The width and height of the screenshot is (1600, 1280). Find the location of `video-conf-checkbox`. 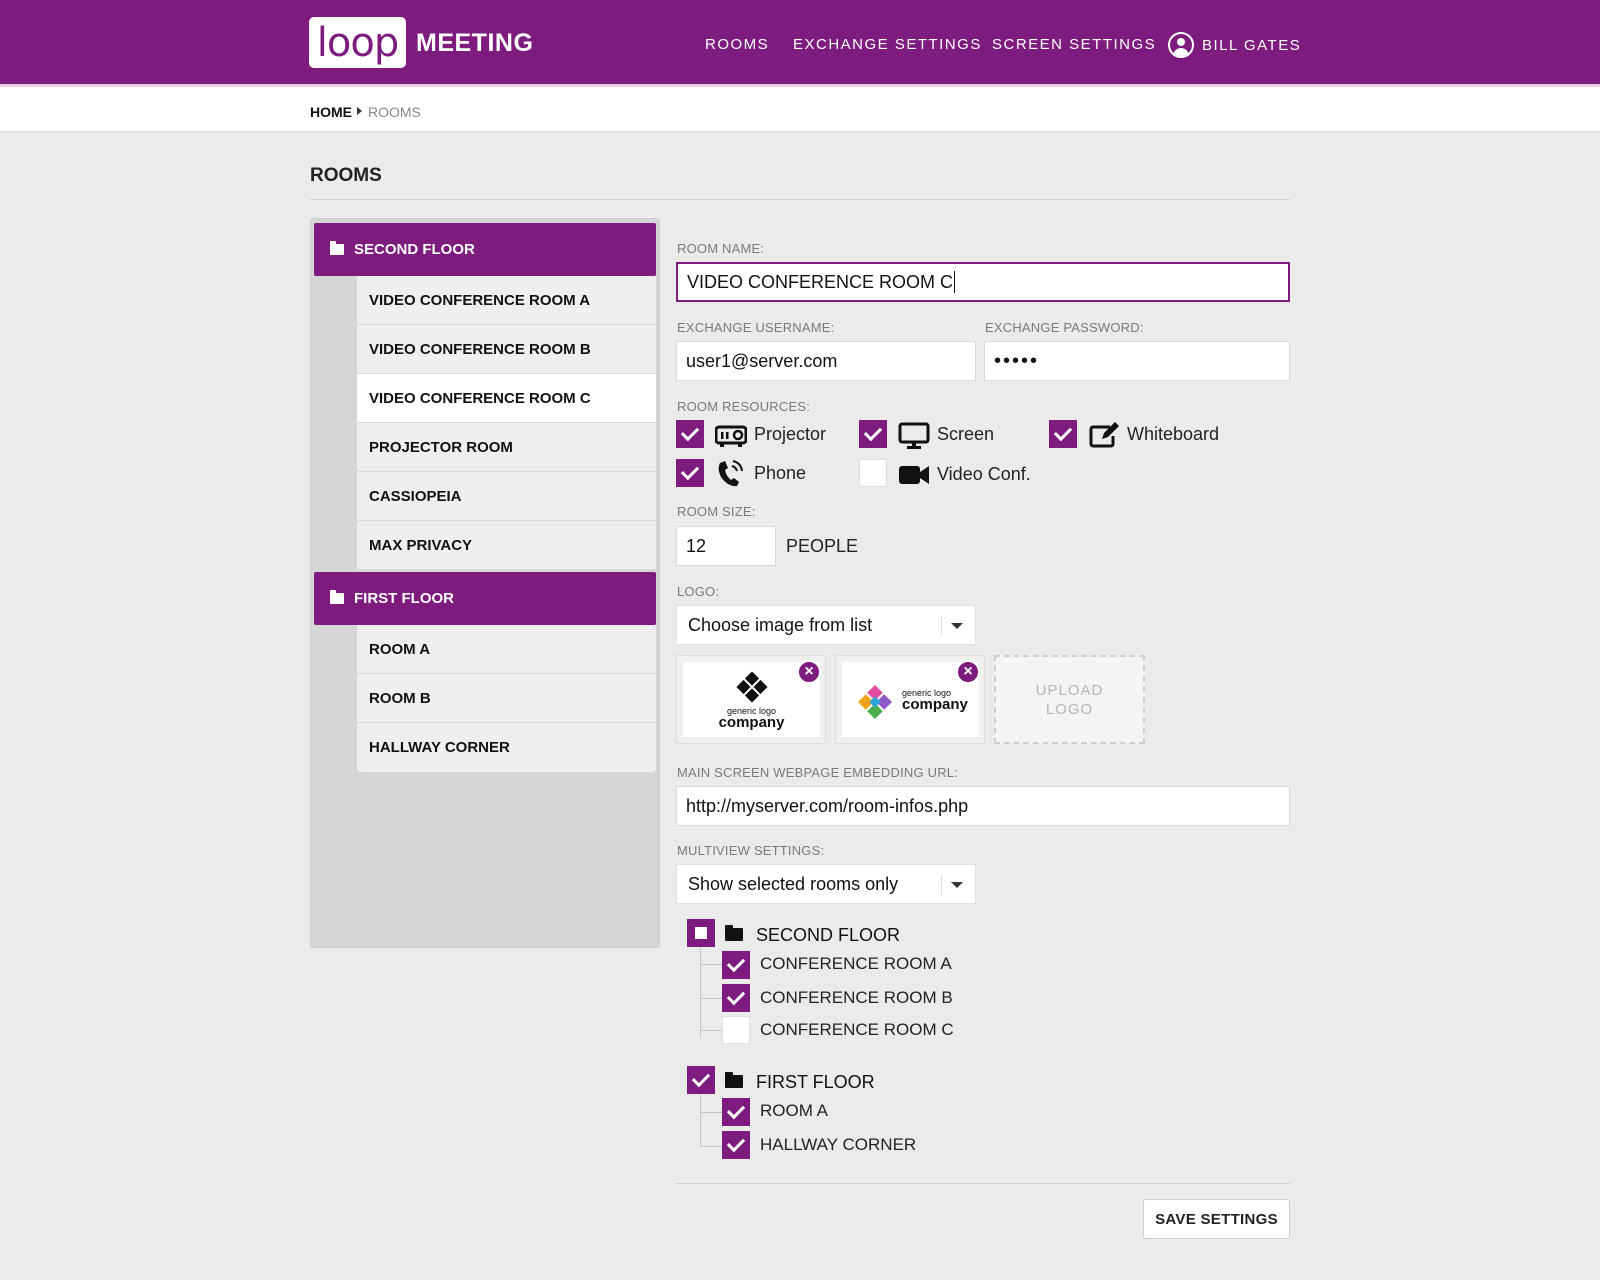

video-conf-checkbox is located at coordinates (873, 473).